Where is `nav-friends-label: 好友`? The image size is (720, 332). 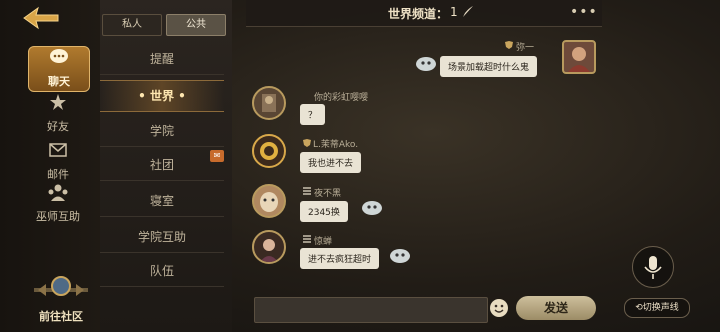 nav-friends-label: 好友 is located at coordinates (58, 126).